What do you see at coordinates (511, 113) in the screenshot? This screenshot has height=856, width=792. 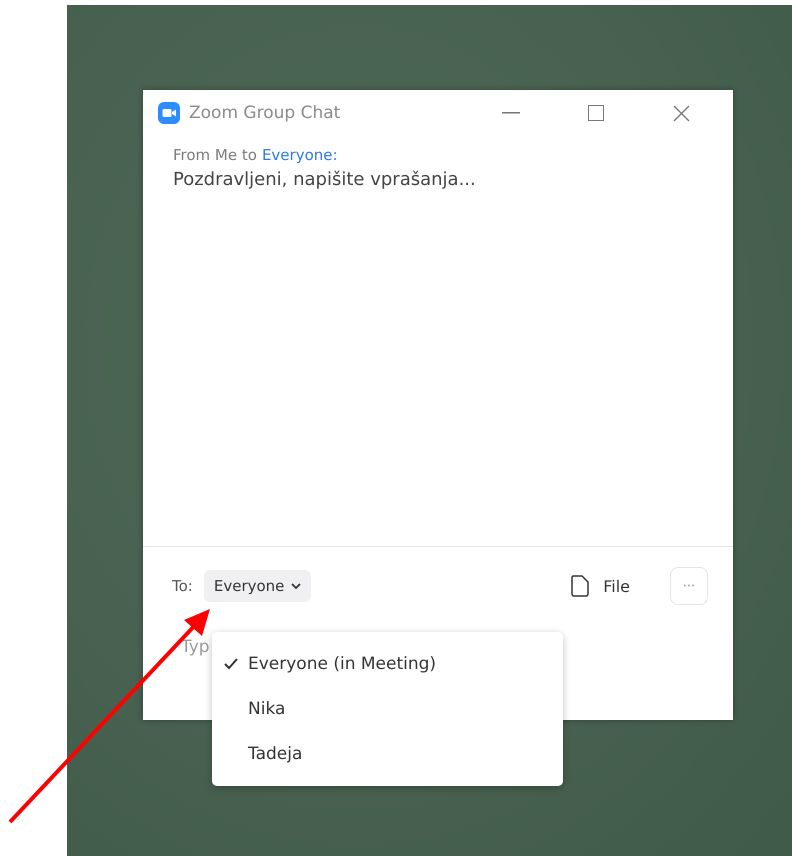 I see `minimize-icon` at bounding box center [511, 113].